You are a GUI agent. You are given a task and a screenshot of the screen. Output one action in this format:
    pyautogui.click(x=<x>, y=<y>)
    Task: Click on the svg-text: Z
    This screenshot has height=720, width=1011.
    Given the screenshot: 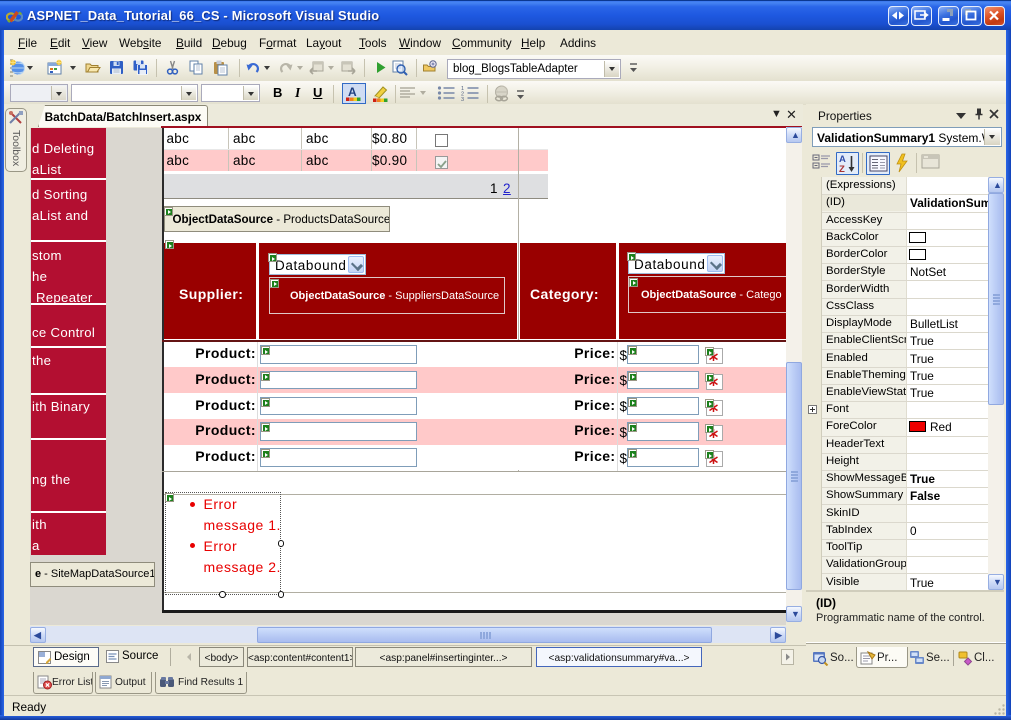 What is the action you would take?
    pyautogui.click(x=842, y=168)
    